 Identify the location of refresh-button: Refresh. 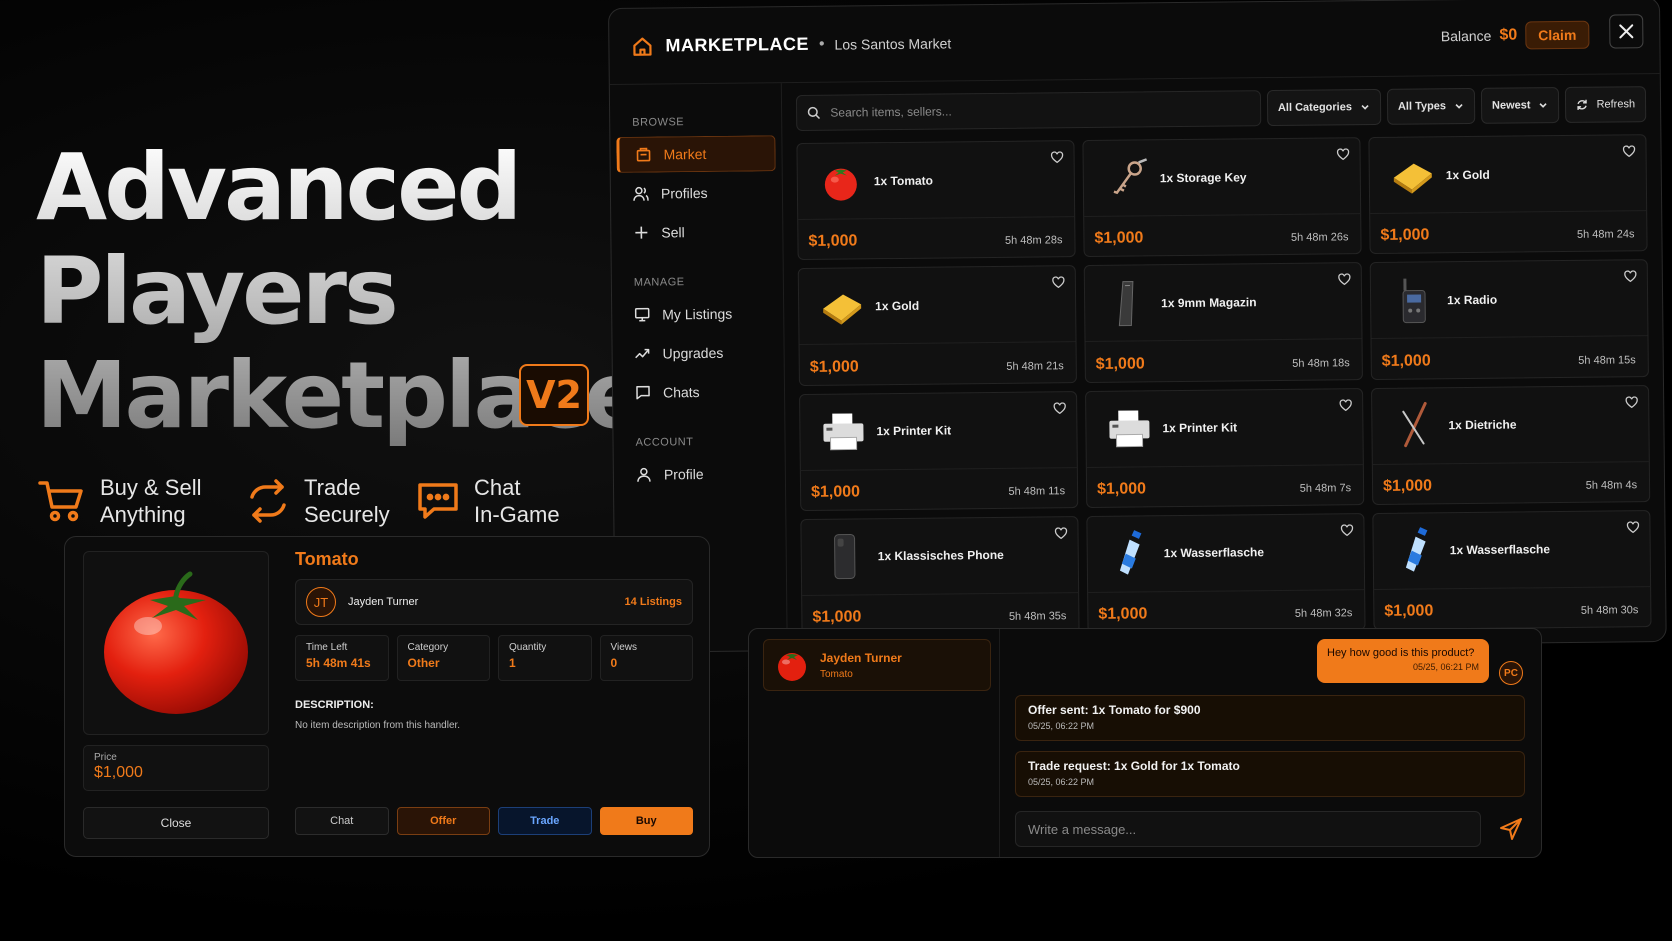
(1606, 104).